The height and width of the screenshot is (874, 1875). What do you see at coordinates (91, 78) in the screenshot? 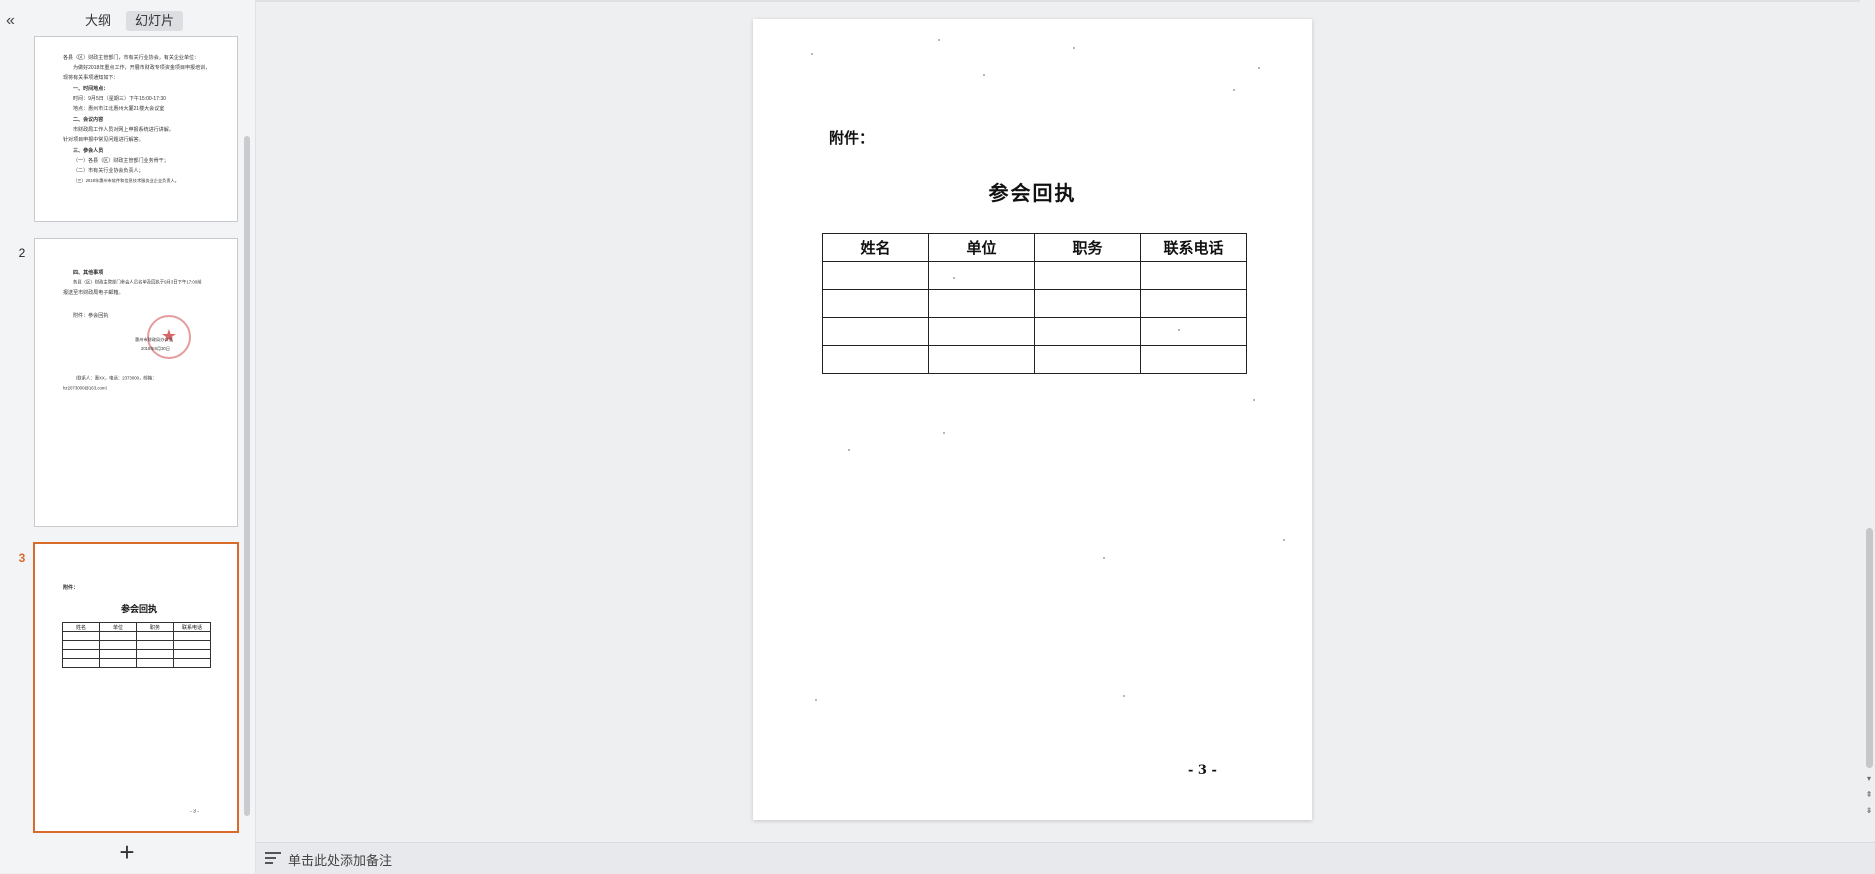
I see `thumb-text-line: 现将有关事项通知如下：` at bounding box center [91, 78].